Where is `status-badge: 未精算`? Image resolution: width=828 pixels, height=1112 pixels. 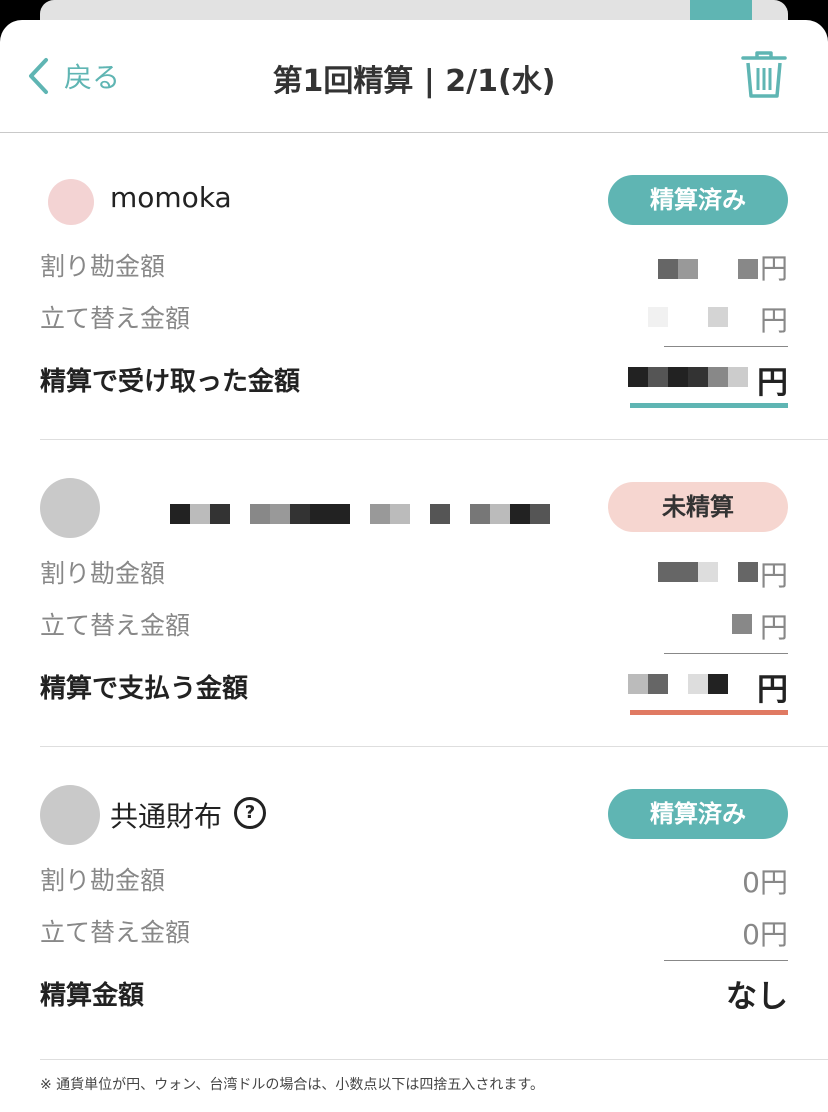 status-badge: 未精算 is located at coordinates (698, 507).